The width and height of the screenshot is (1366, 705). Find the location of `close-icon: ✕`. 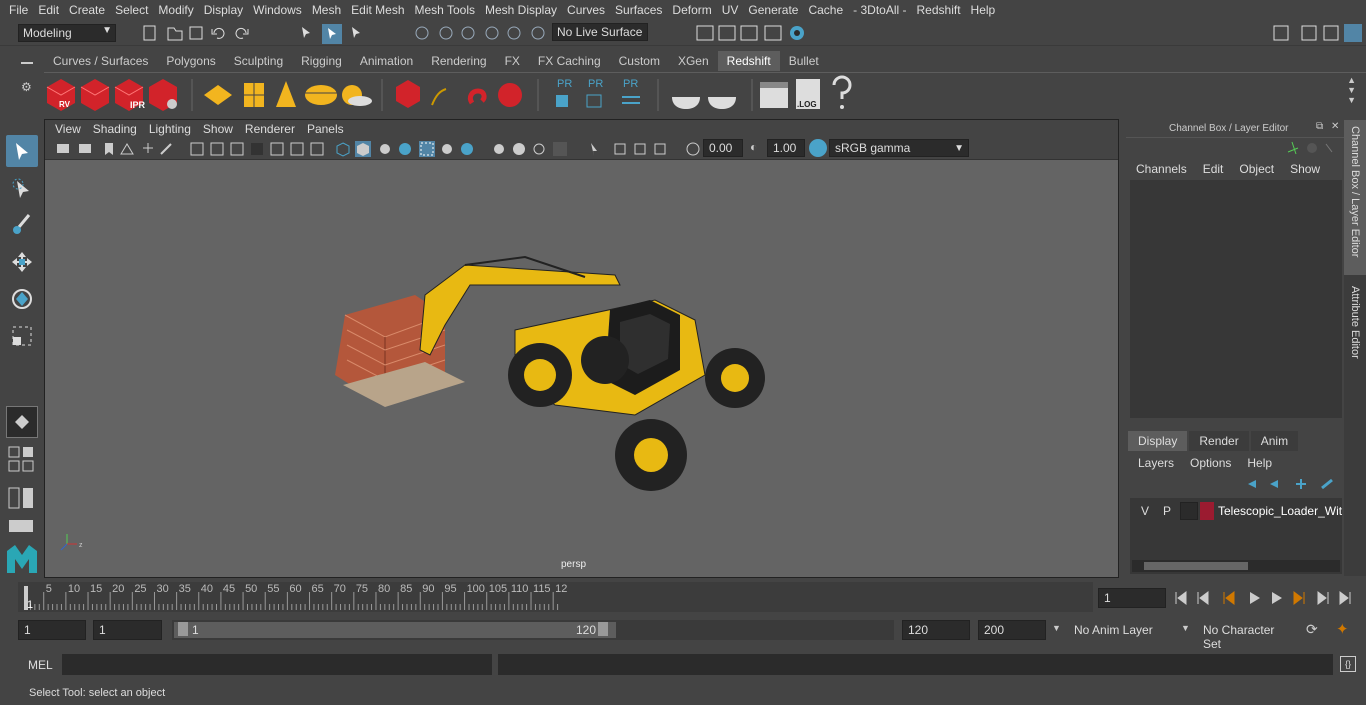

close-icon: ✕ is located at coordinates (1335, 126).